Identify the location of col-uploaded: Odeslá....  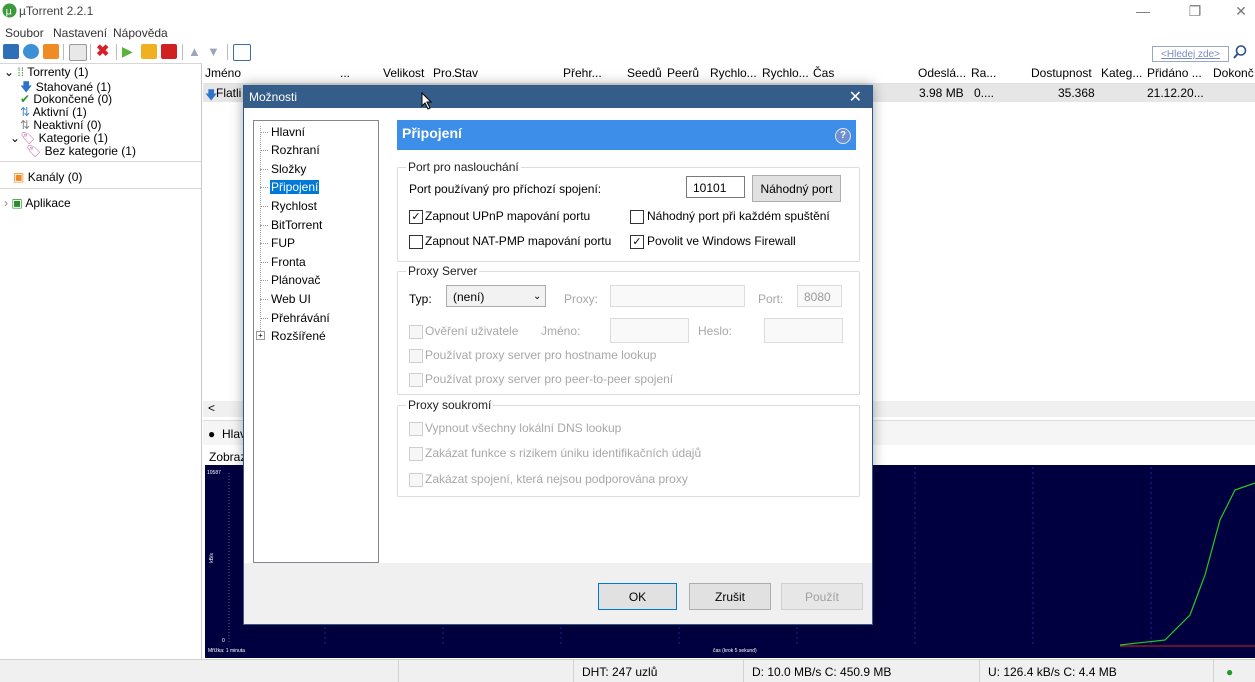
(942, 73).